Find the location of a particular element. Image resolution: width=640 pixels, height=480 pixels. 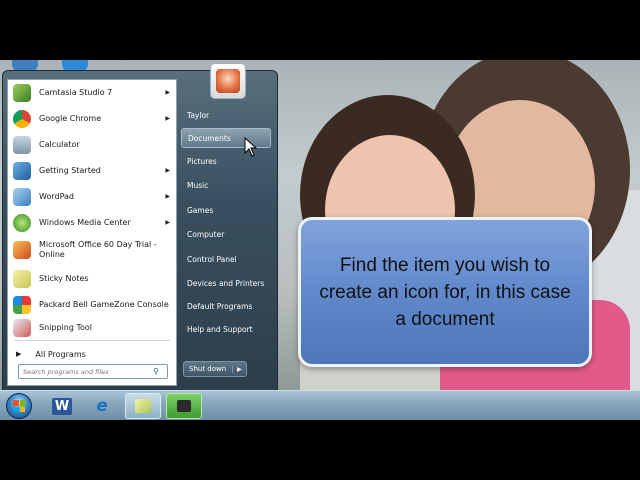

program-label: Calculator is located at coordinates (59, 144).